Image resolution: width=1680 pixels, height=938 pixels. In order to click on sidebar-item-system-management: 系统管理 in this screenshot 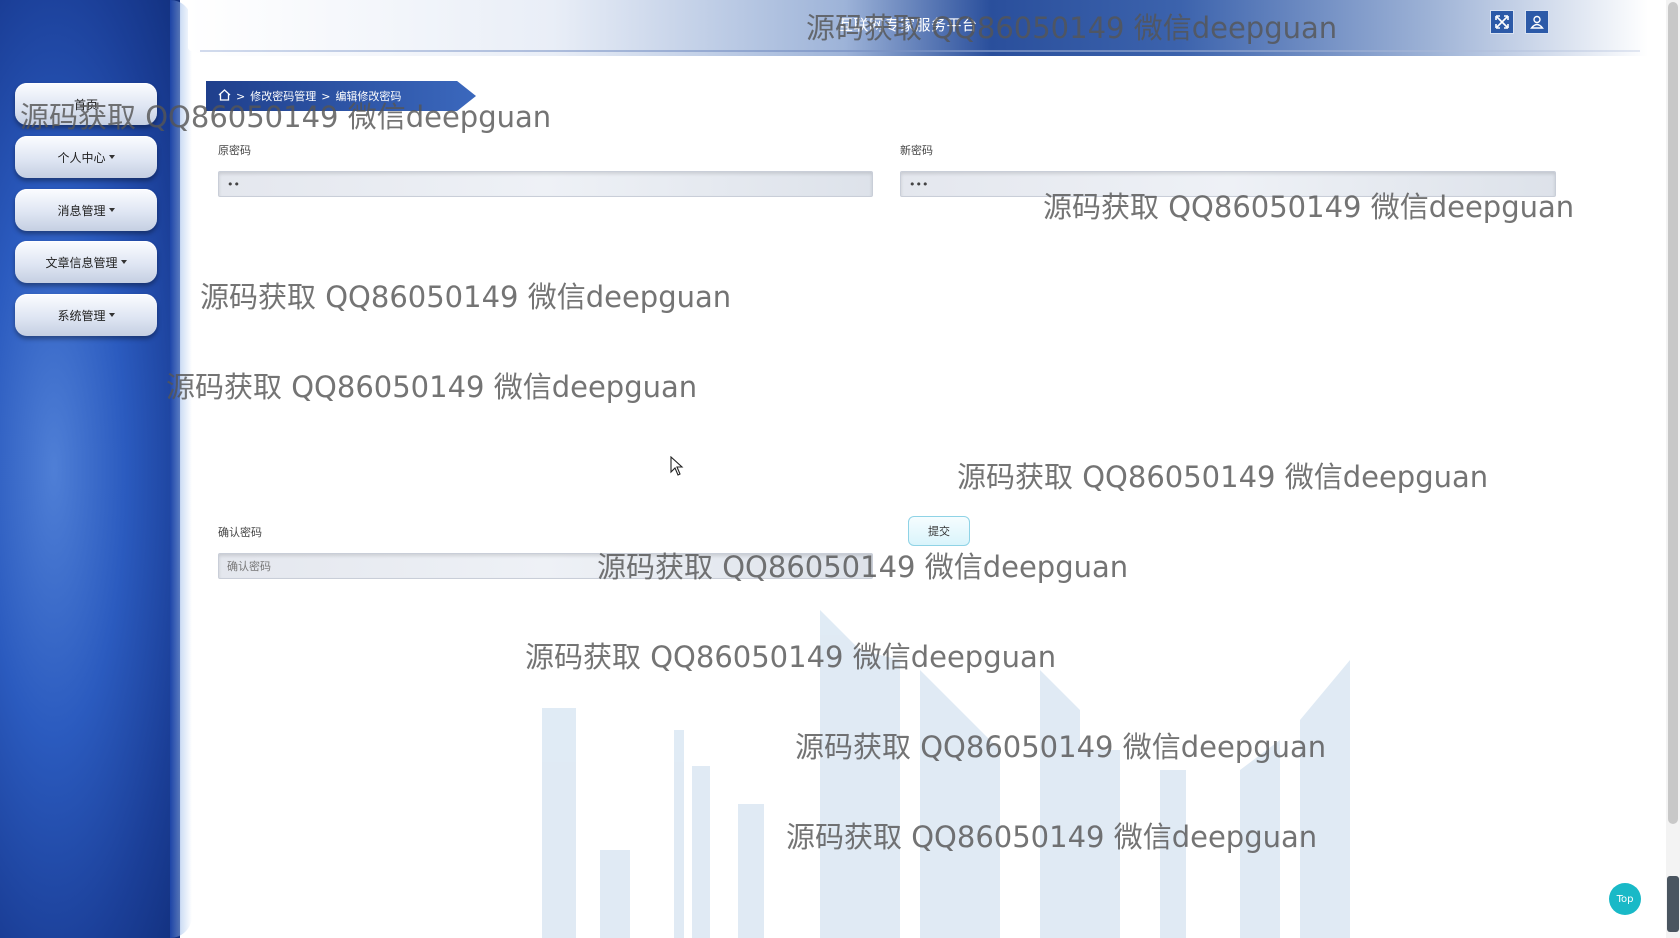, I will do `click(86, 315)`.